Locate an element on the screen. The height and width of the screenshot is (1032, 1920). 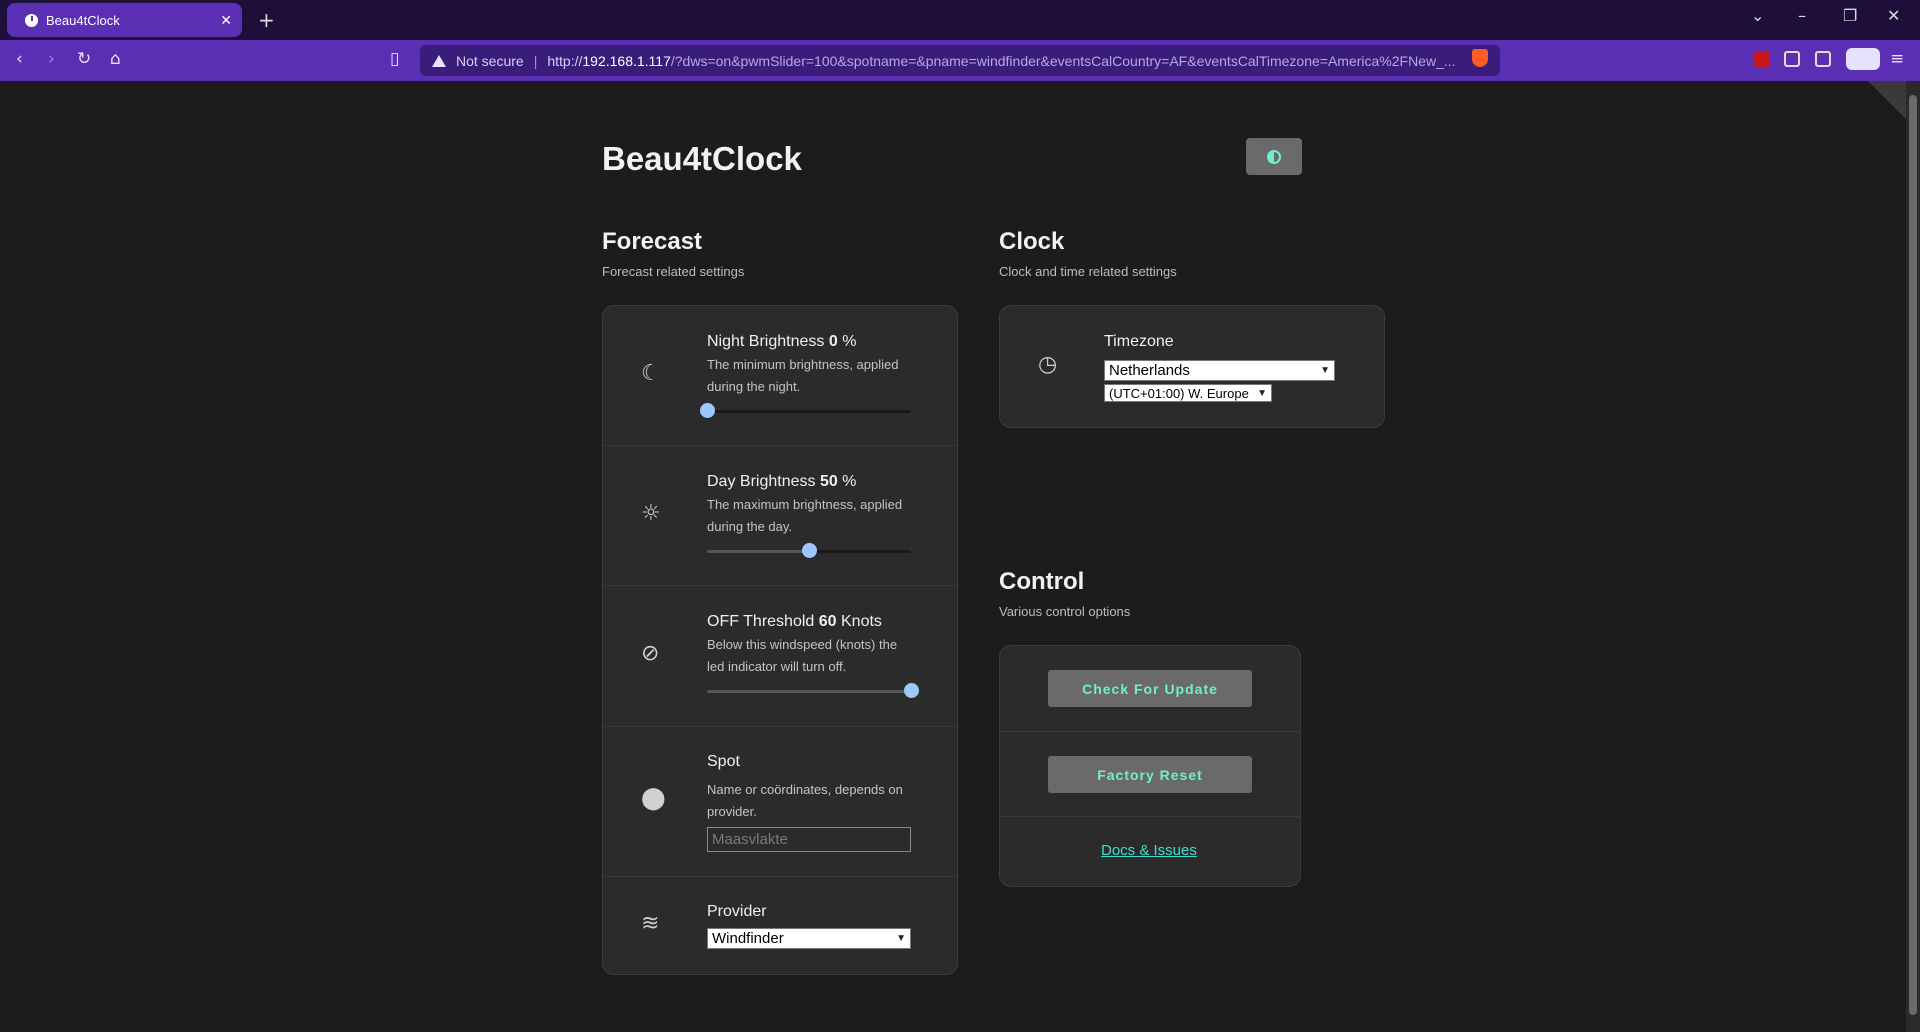
theme-toggle-button is located at coordinates (1274, 156).